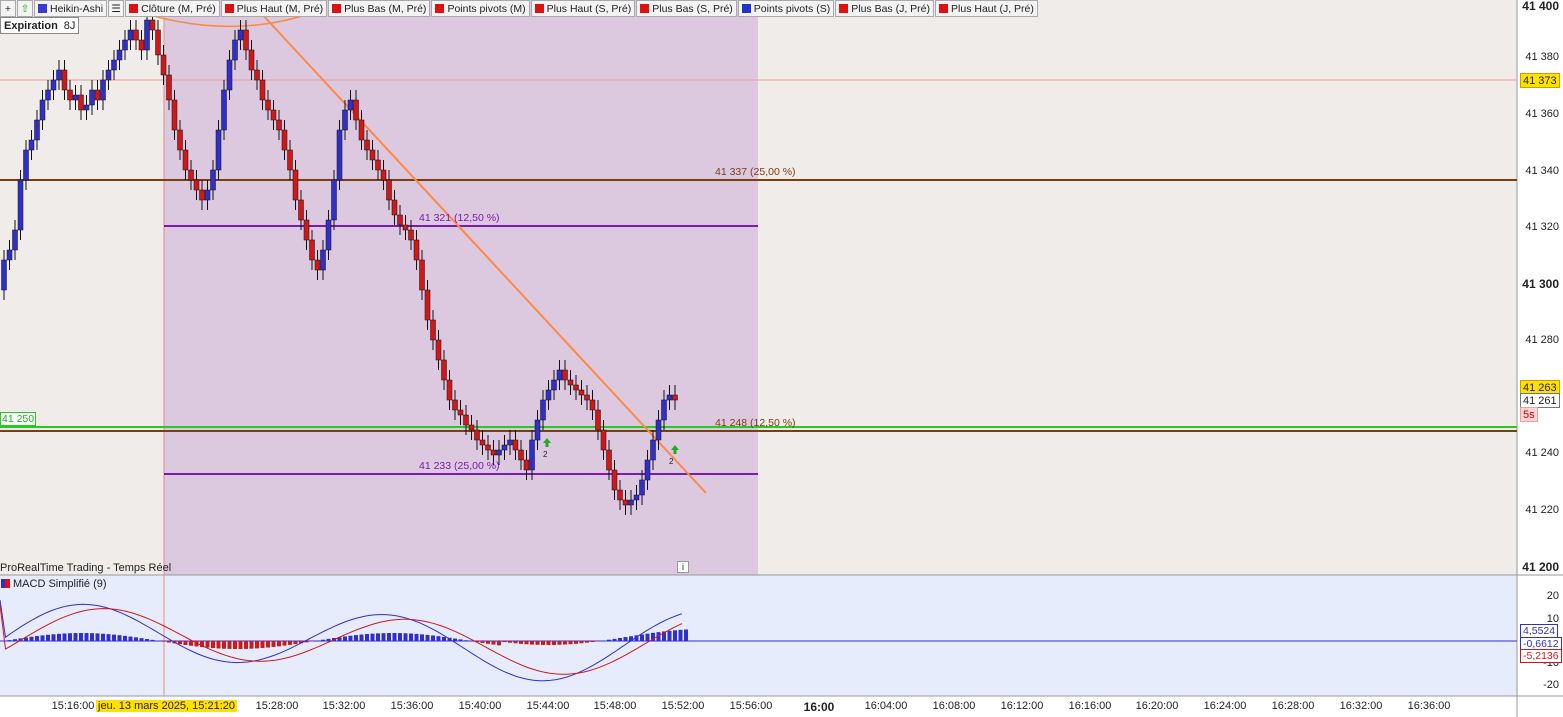 The image size is (1563, 717). Describe the element at coordinates (277, 706) in the screenshot. I see `time-tick: 15:28:00` at that location.